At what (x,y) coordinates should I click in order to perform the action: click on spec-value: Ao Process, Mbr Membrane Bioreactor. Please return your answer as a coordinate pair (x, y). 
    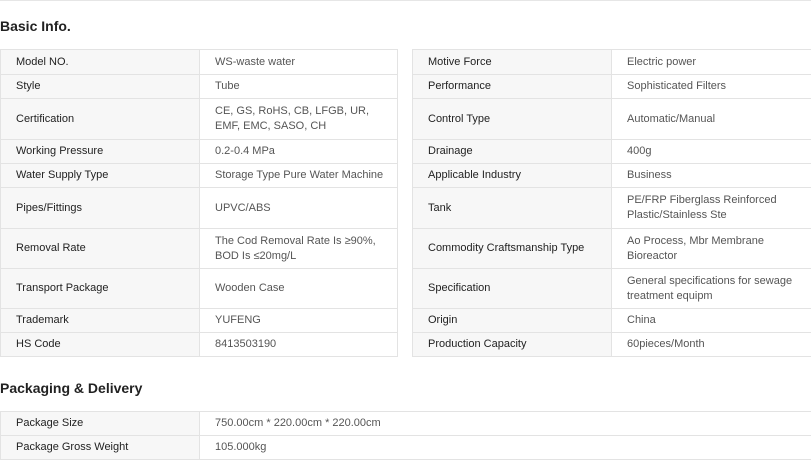
    Looking at the image, I should click on (711, 248).